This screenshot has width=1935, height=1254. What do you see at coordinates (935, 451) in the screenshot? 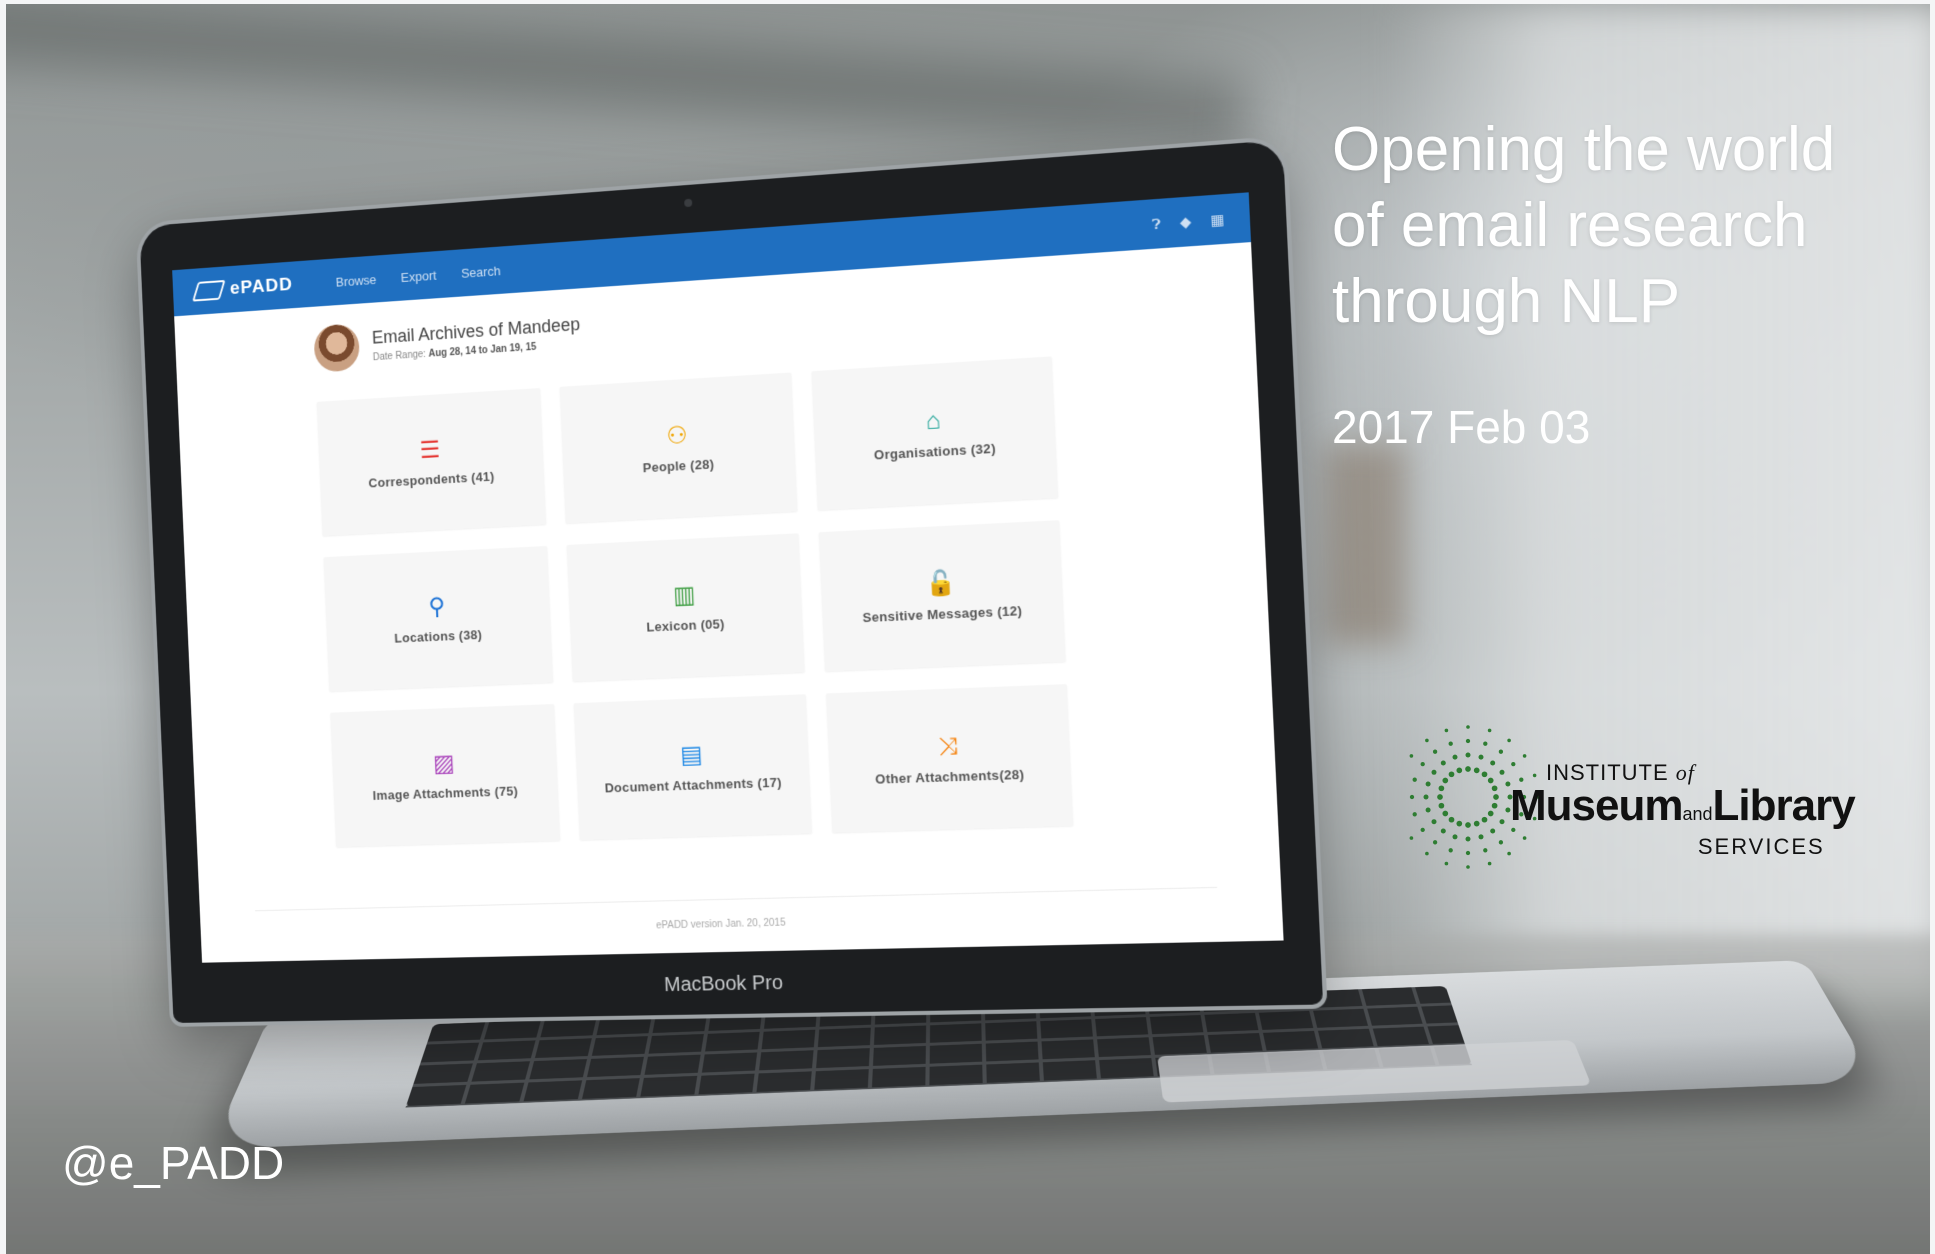
I see `tile-label: Organisations (32)` at bounding box center [935, 451].